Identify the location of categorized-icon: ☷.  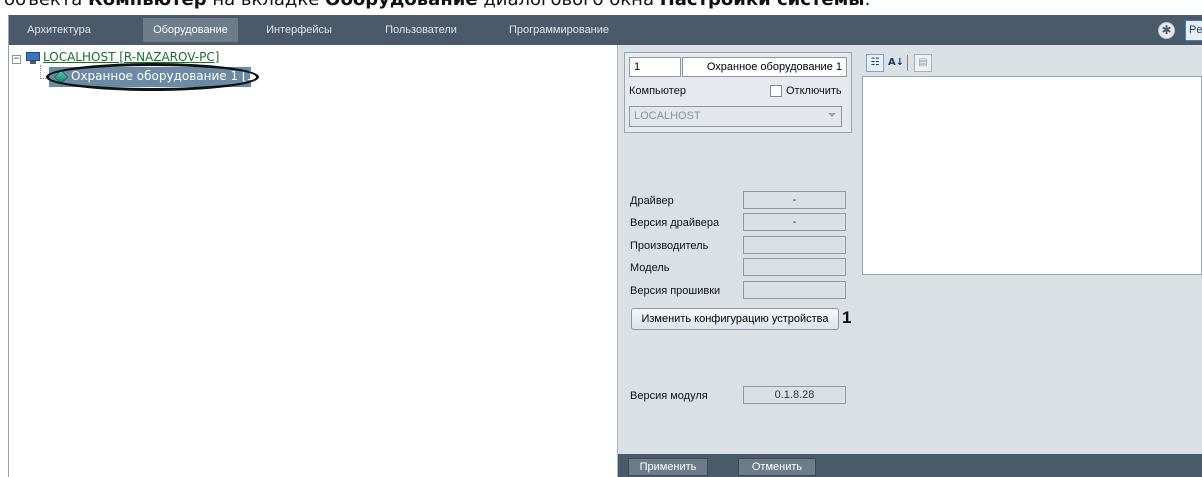
(875, 63).